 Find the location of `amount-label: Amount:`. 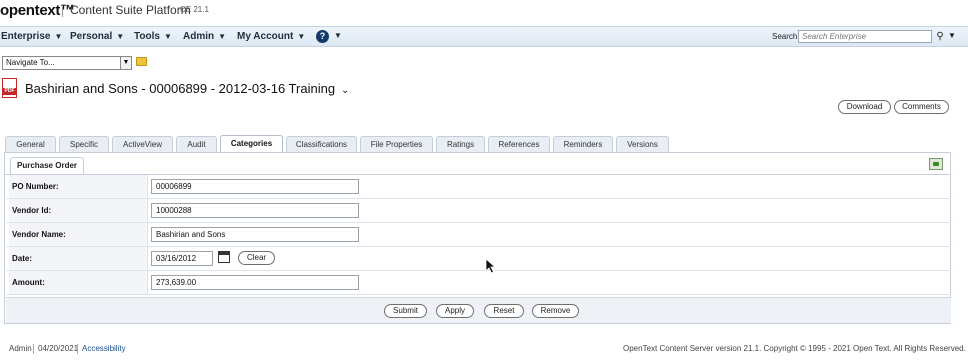

amount-label: Amount: is located at coordinates (78, 282).